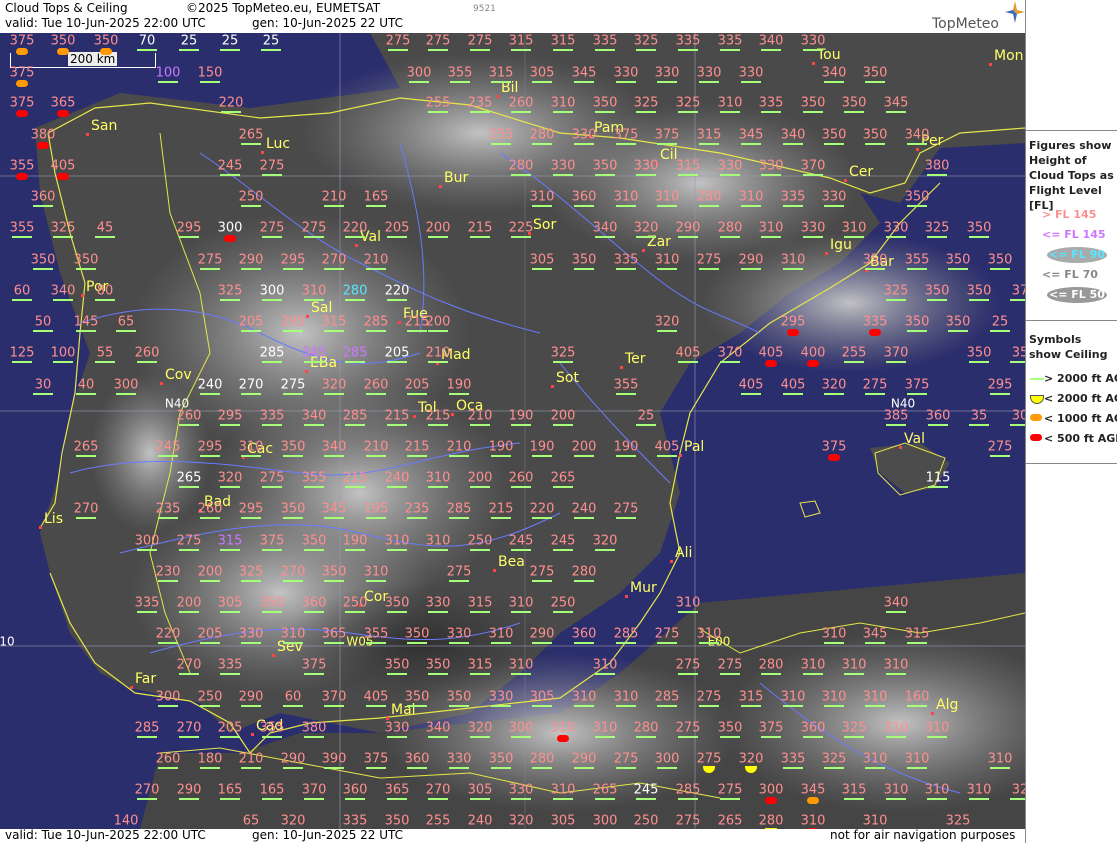 Image resolution: width=1117 pixels, height=843 pixels. Describe the element at coordinates (1037, 399) in the screenshot. I see `ceiling-2000-icon` at that location.